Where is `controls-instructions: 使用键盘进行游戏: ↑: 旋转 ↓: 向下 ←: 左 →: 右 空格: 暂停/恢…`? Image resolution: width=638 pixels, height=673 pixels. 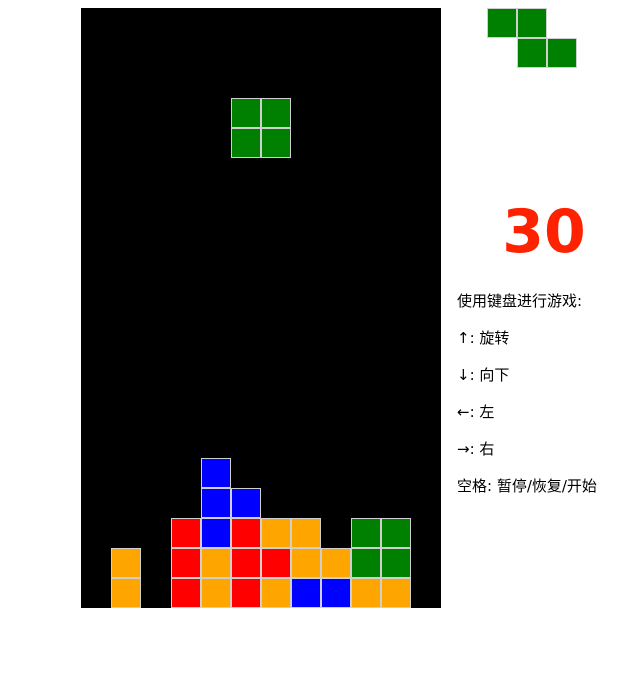 controls-instructions: 使用键盘进行游戏: ↑: 旋转 ↓: 向下 ←: 左 →: 右 空格: 暂停/恢… is located at coordinates (546, 394).